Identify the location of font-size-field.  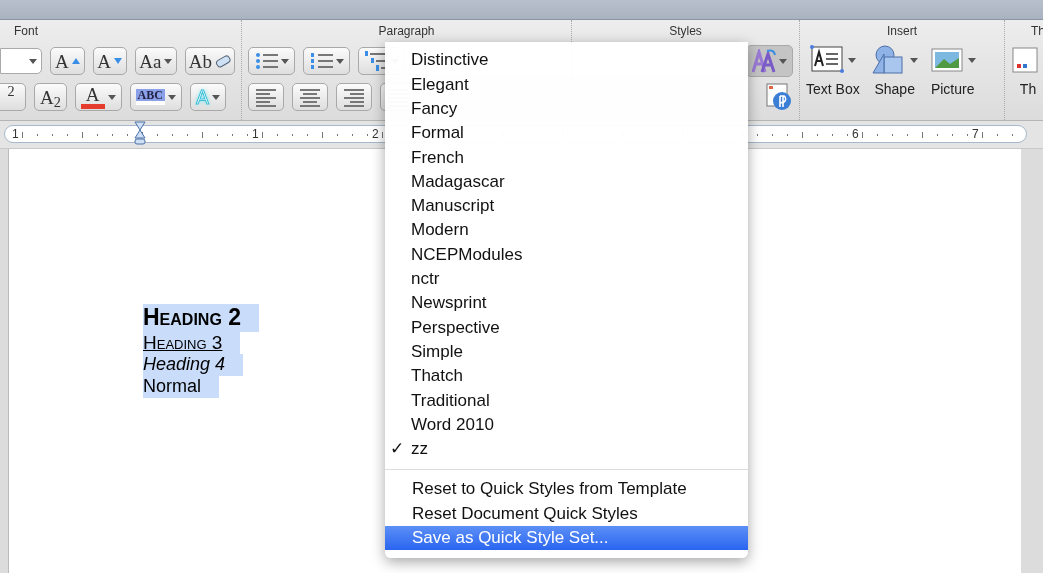
(21, 61).